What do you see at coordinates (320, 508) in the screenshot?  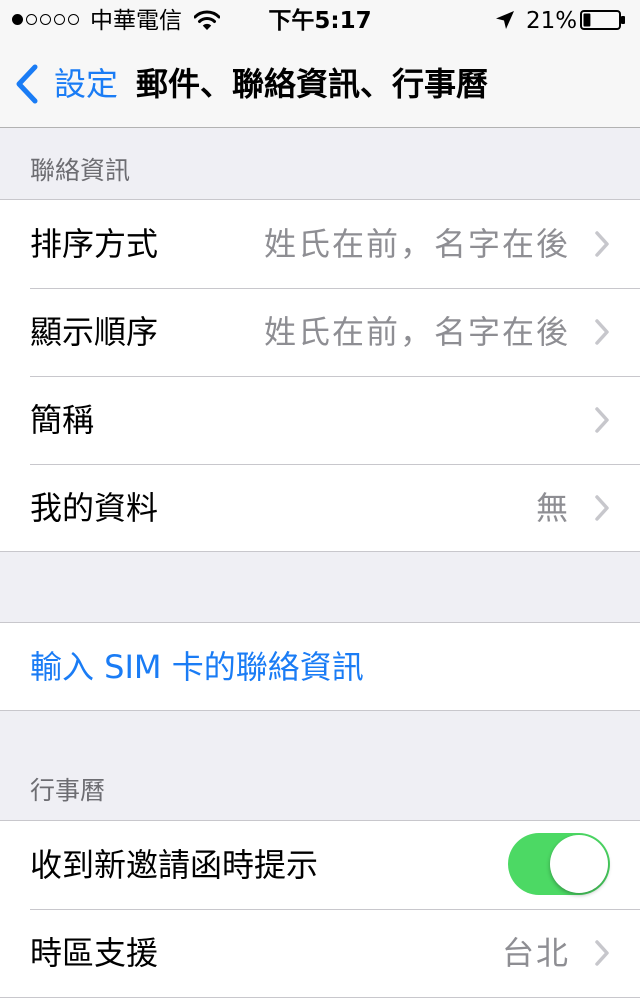 I see `my-info-row: 我的資料 無` at bounding box center [320, 508].